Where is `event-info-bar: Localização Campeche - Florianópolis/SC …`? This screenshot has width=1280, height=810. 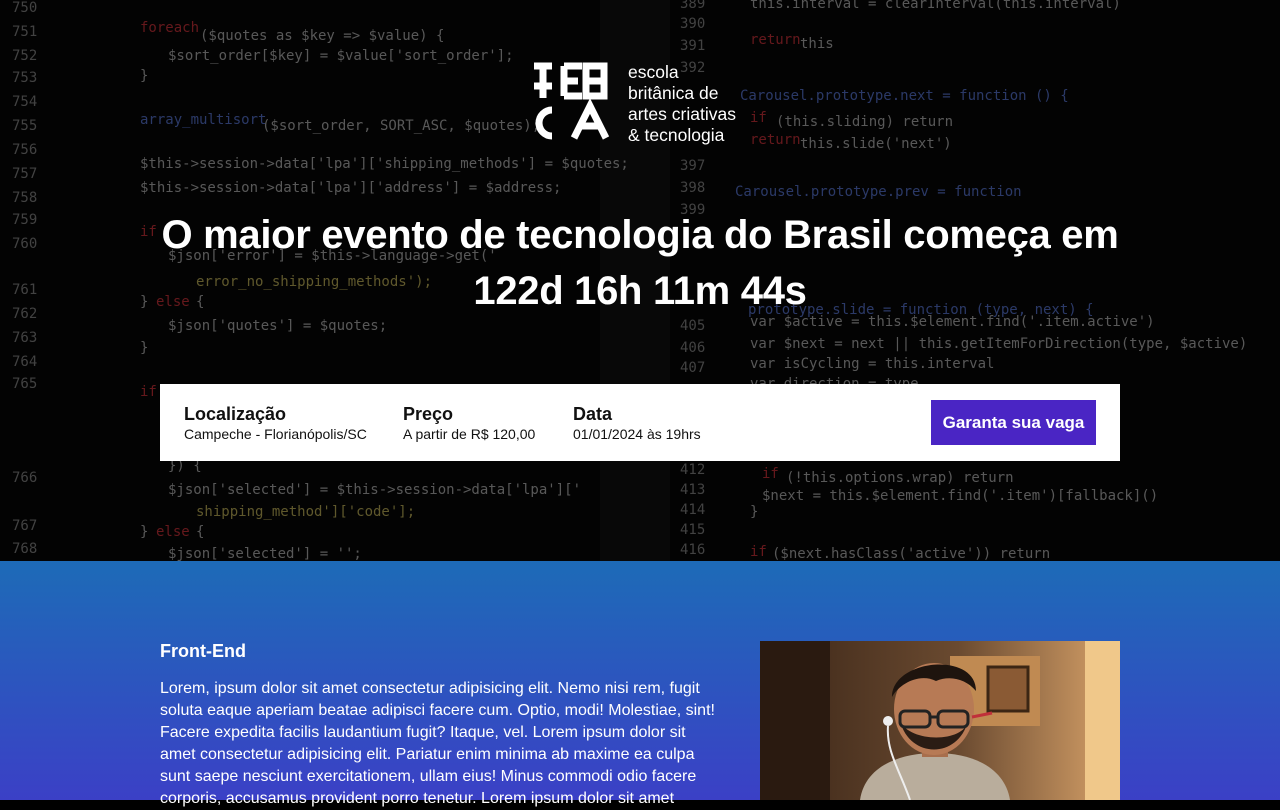
event-info-bar: Localização Campeche - Florianópolis/SC … is located at coordinates (640, 422).